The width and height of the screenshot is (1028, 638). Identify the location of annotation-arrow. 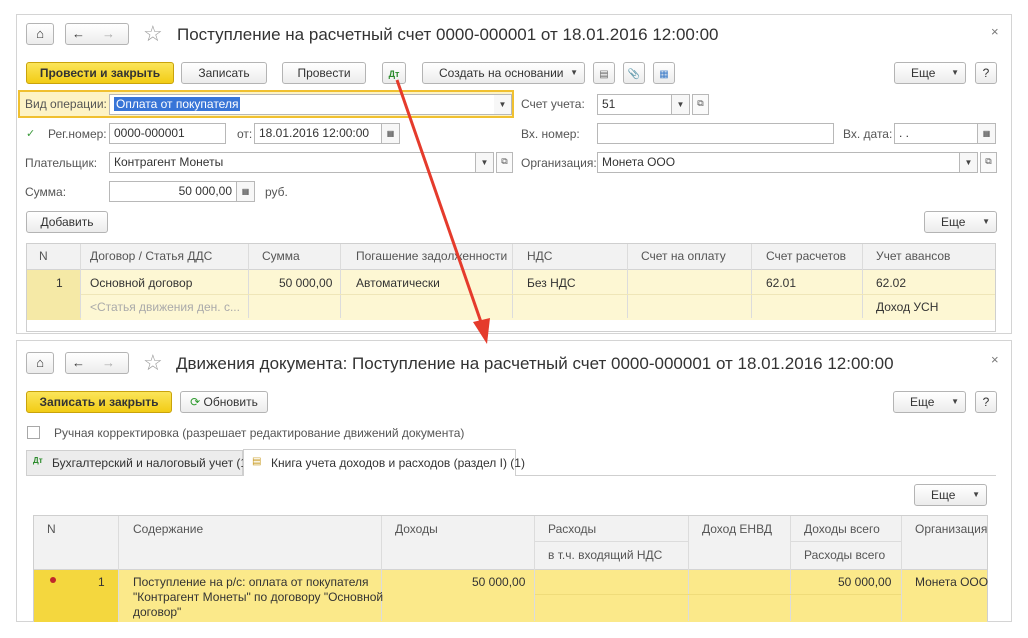
(442, 211).